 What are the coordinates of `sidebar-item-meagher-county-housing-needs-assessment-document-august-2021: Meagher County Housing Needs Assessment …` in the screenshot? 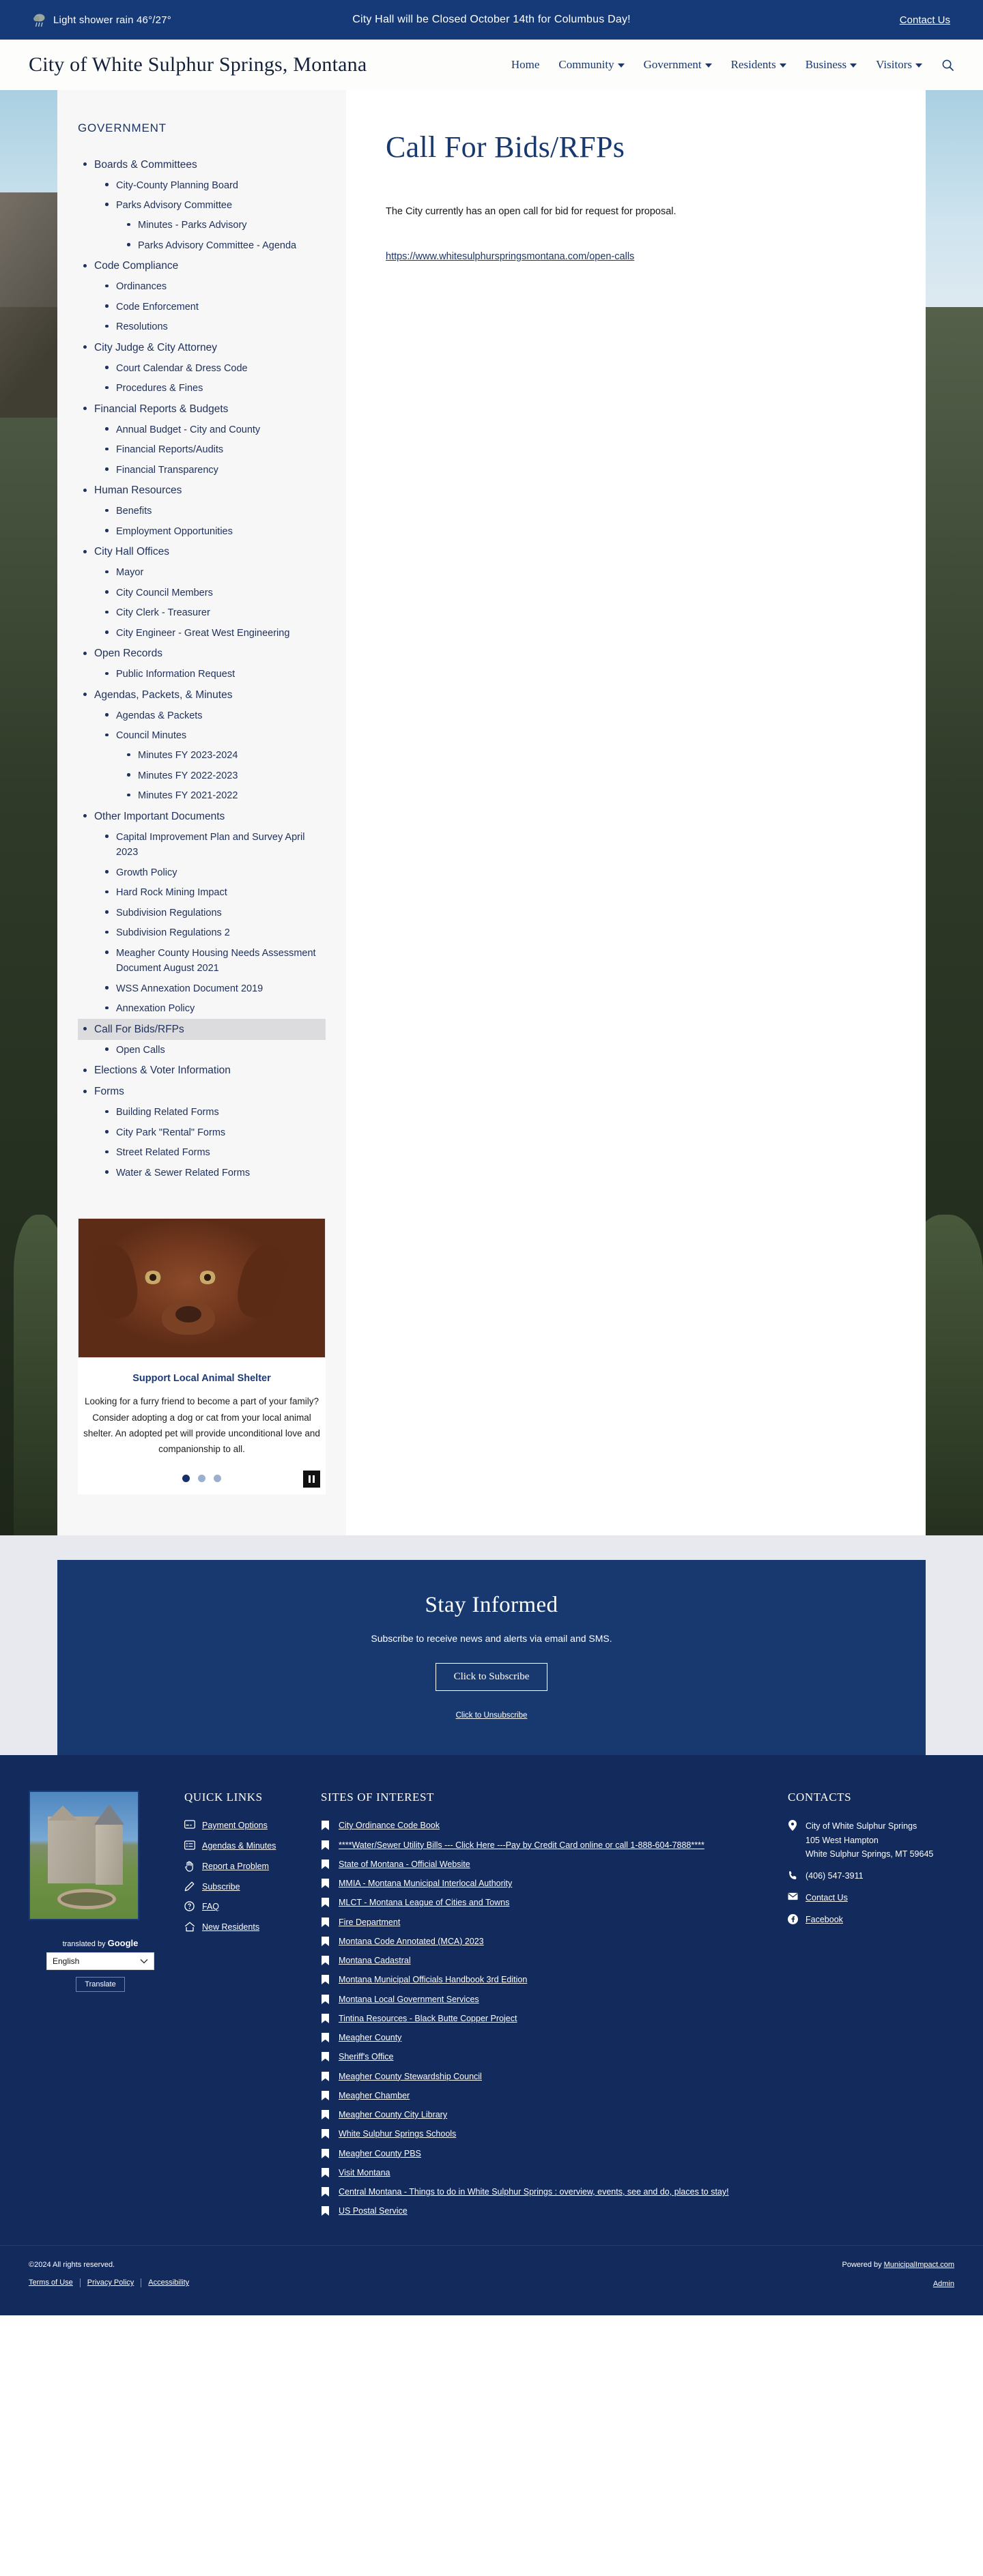 It's located at (202, 961).